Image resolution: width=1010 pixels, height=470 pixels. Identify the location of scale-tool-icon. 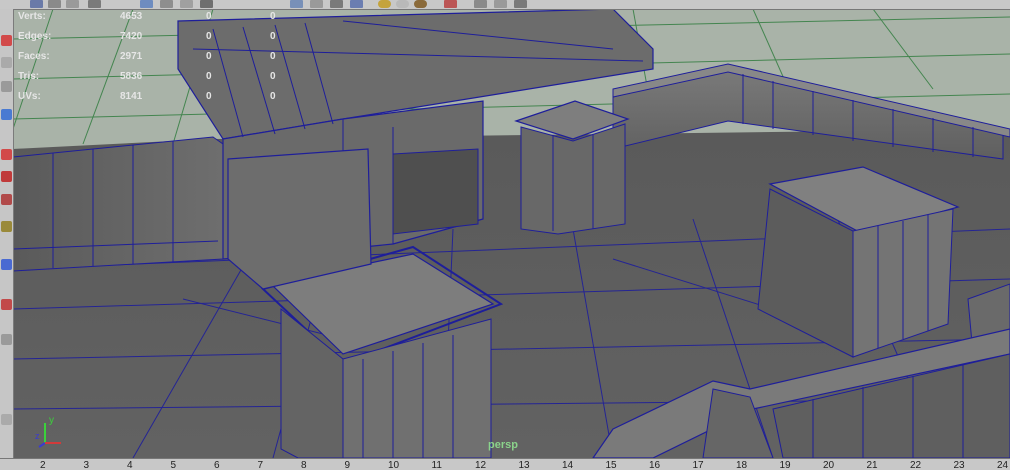
(6, 114).